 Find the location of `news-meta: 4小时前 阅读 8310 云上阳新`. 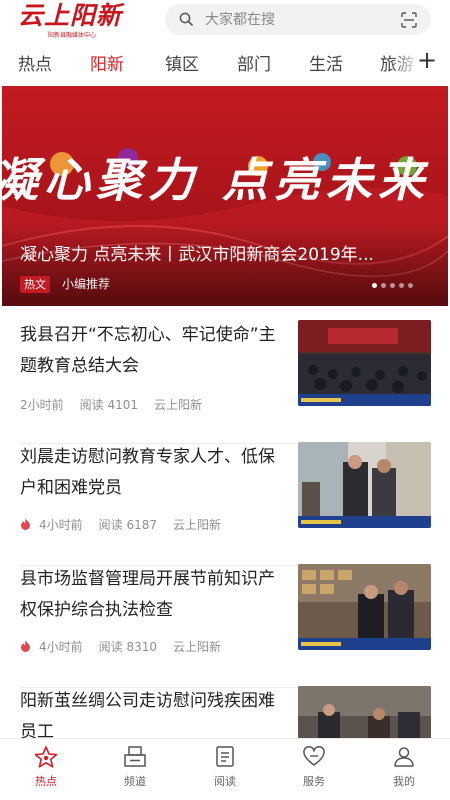

news-meta: 4小时前 阅读 8310 云上阳新 is located at coordinates (128, 646).